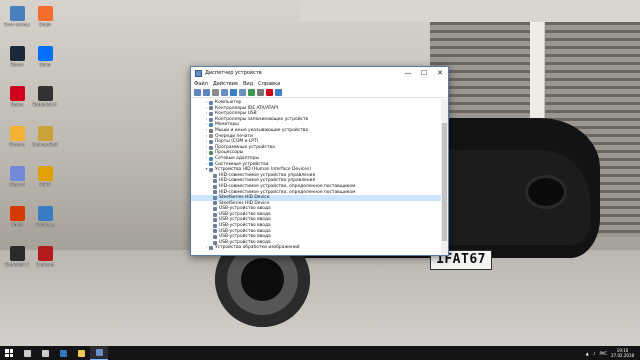  What do you see at coordinates (17, 96) in the screenshot?
I see `desktop-icon: Opera` at bounding box center [17, 96].